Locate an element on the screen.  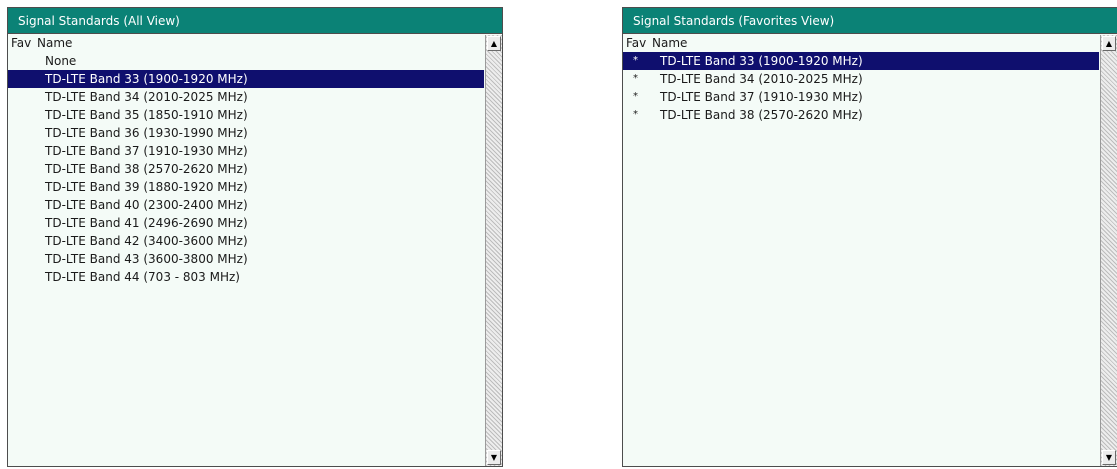
list-item: TD-LTE Band 42 (3400-3600 MHz) is located at coordinates (246, 241).